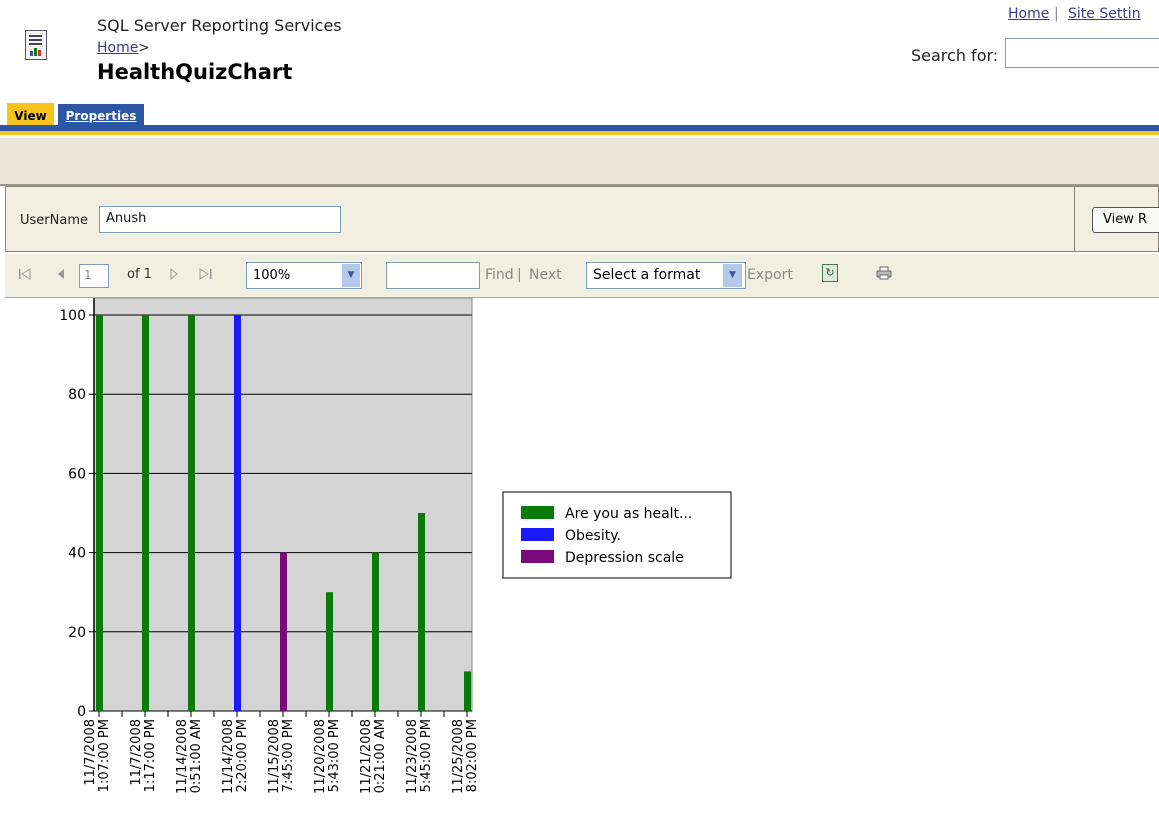 The image size is (1159, 822). I want to click on last-page-icon, so click(206, 274).